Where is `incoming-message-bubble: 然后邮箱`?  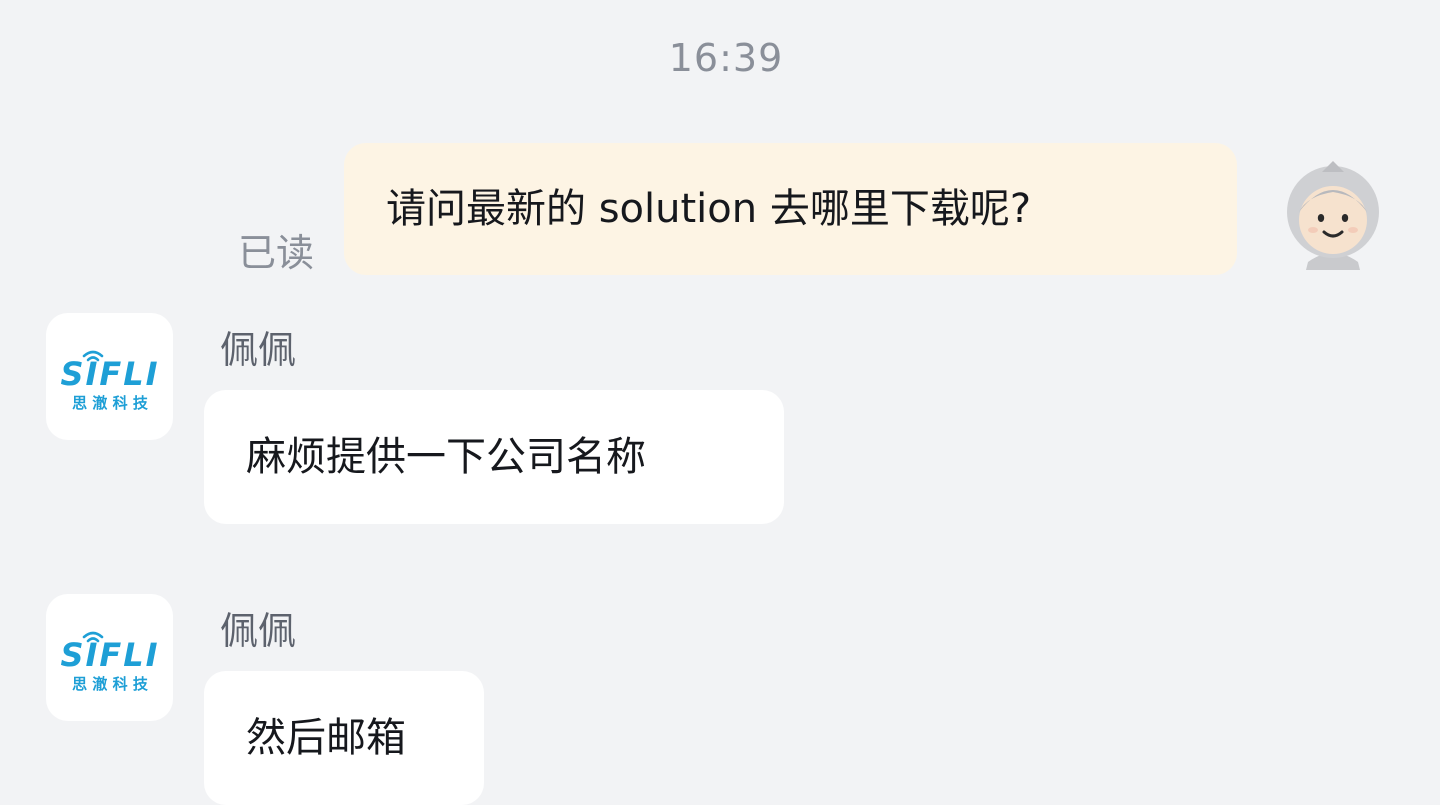
incoming-message-bubble: 然后邮箱 is located at coordinates (344, 738).